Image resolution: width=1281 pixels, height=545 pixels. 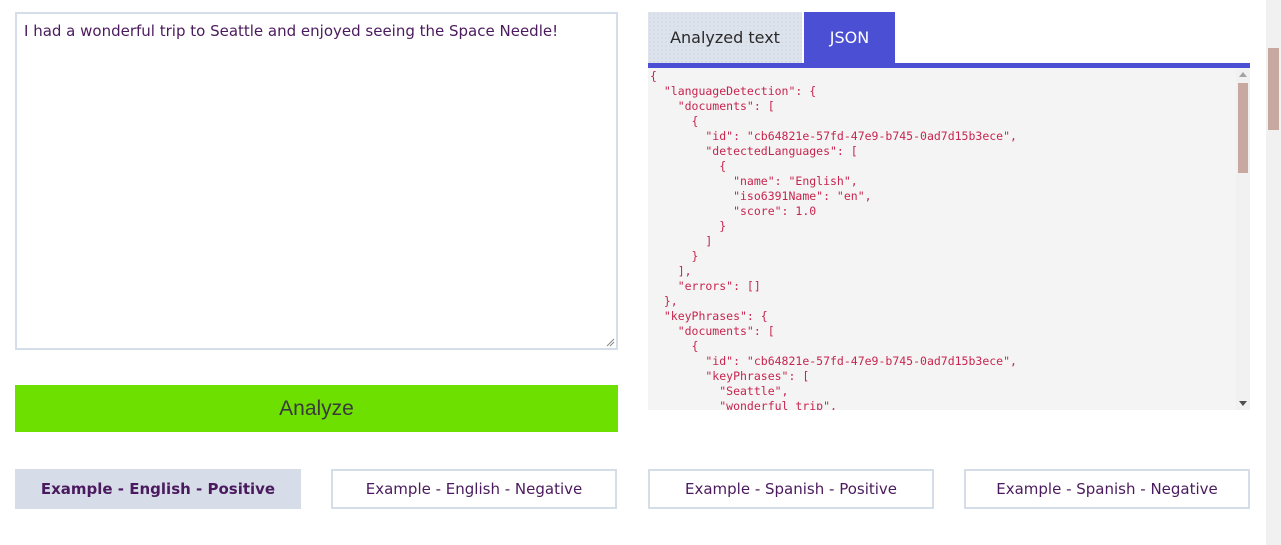 What do you see at coordinates (610, 342) in the screenshot?
I see `resize-grip-icon` at bounding box center [610, 342].